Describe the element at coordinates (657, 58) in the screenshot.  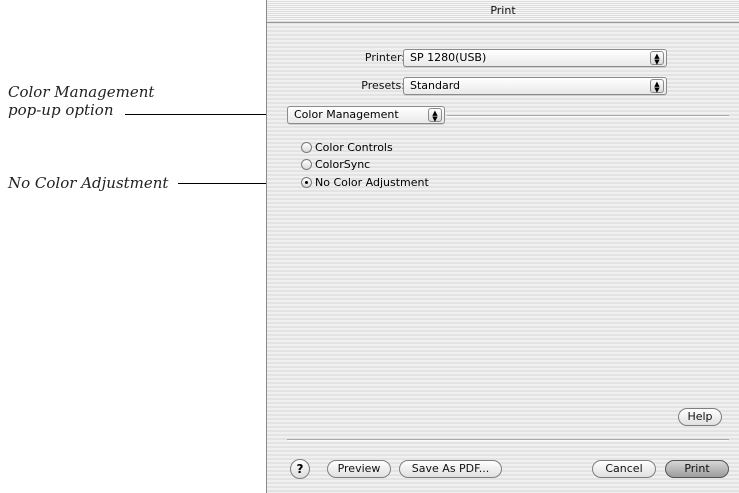
I see `printer-popup-arrows-icon: ▲ ▼` at that location.